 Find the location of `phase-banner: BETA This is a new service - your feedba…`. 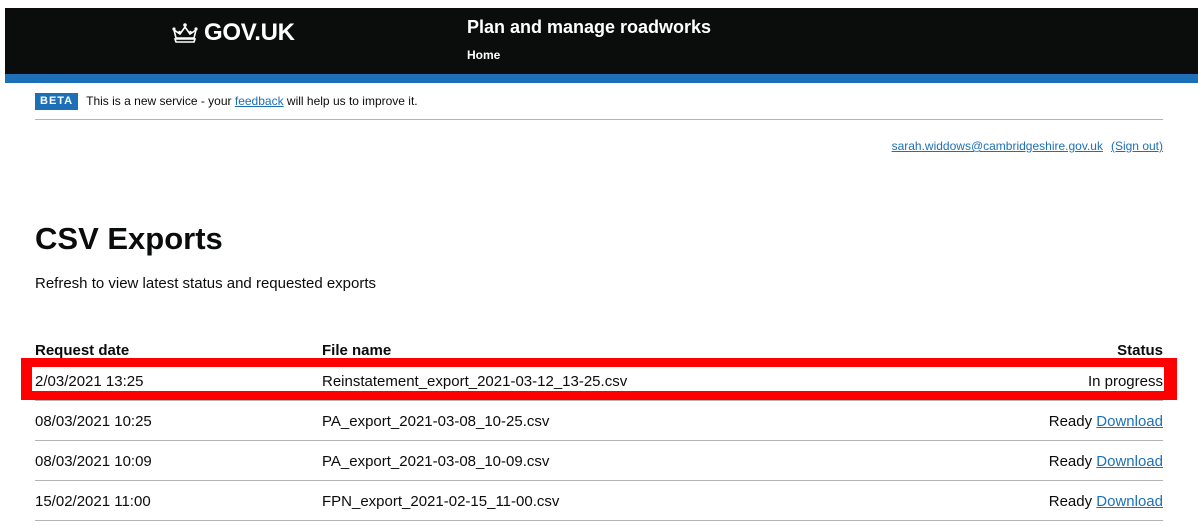

phase-banner: BETA This is a new service - your feedba… is located at coordinates (599, 106).